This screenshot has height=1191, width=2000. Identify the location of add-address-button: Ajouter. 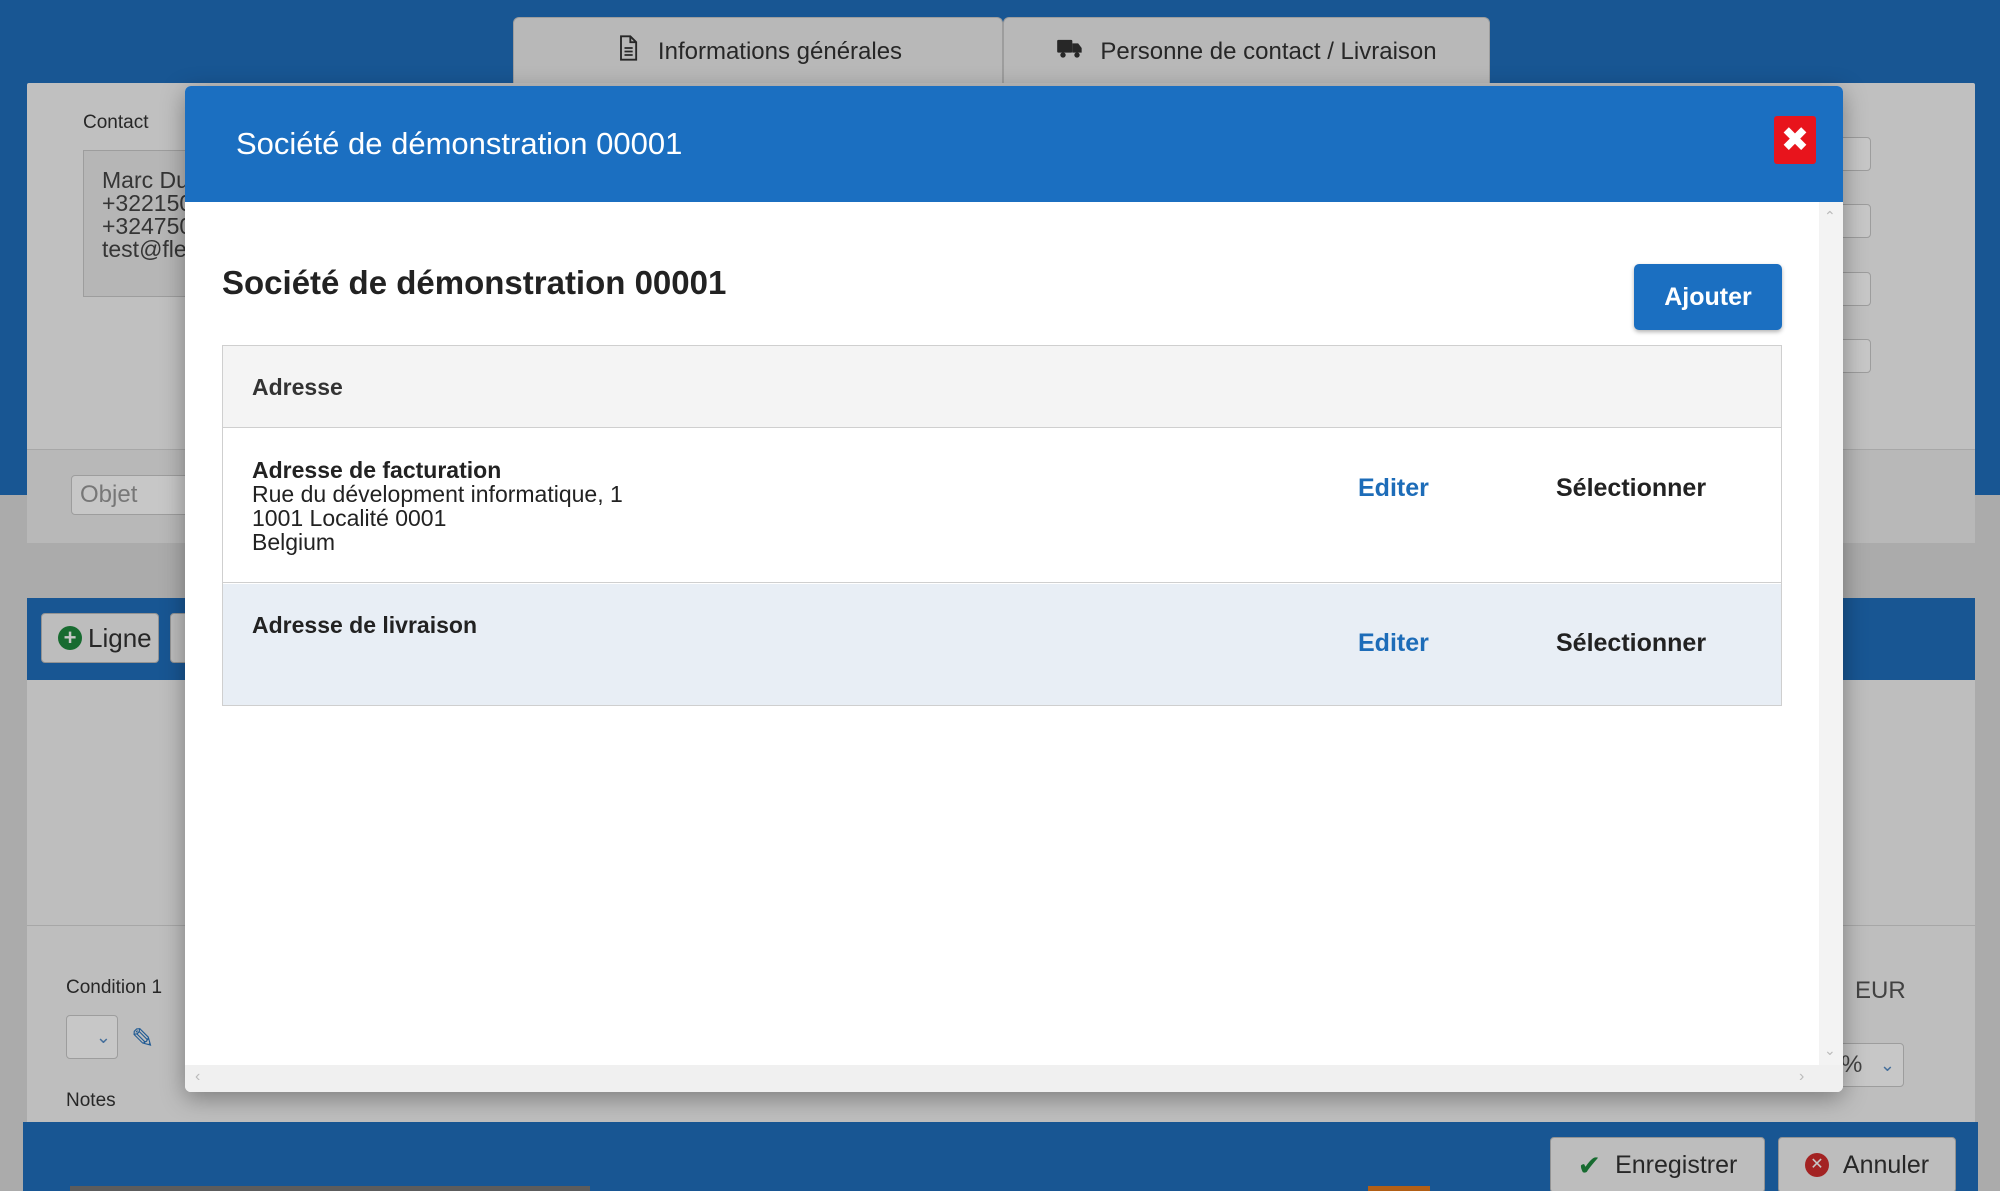
(1708, 297).